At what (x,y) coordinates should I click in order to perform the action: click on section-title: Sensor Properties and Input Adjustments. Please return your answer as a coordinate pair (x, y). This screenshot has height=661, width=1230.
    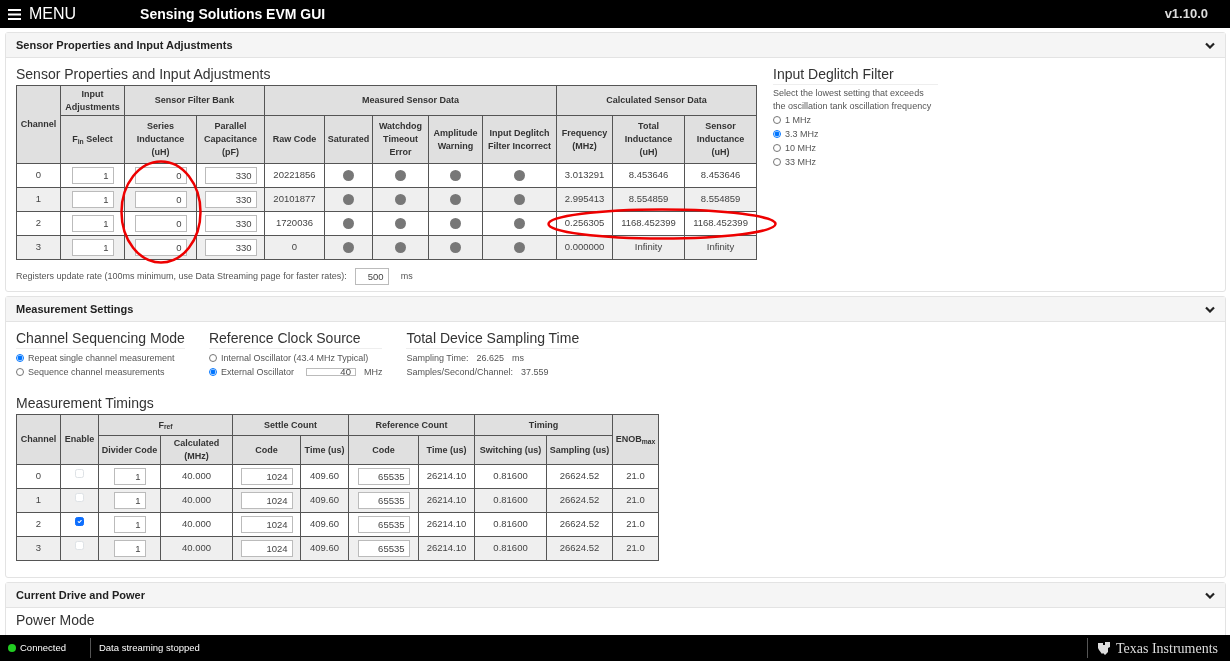
    Looking at the image, I should click on (144, 74).